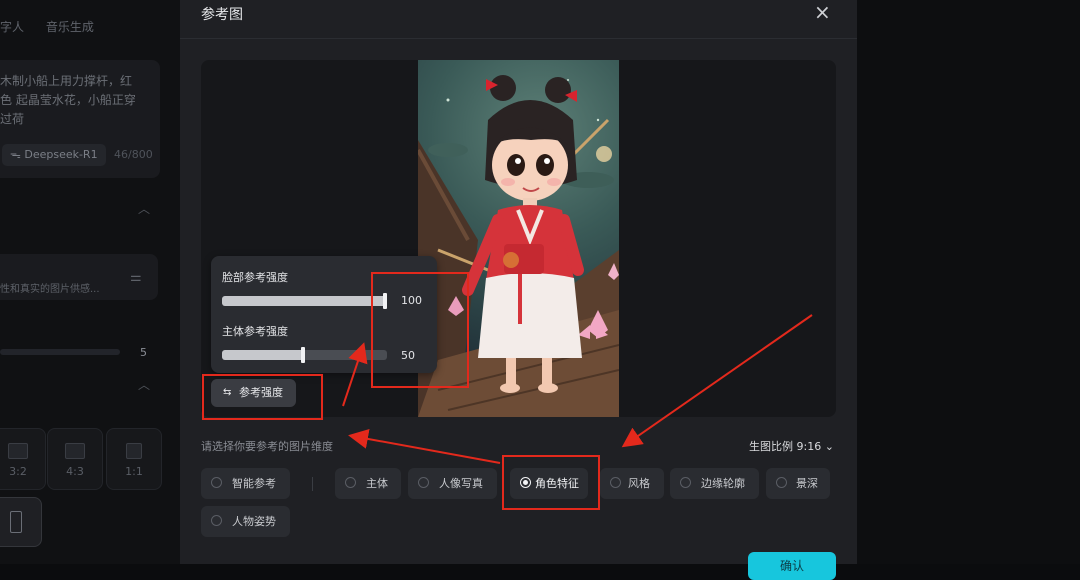 The image size is (1080, 580). I want to click on arrow-to-values, so click(355, 374).